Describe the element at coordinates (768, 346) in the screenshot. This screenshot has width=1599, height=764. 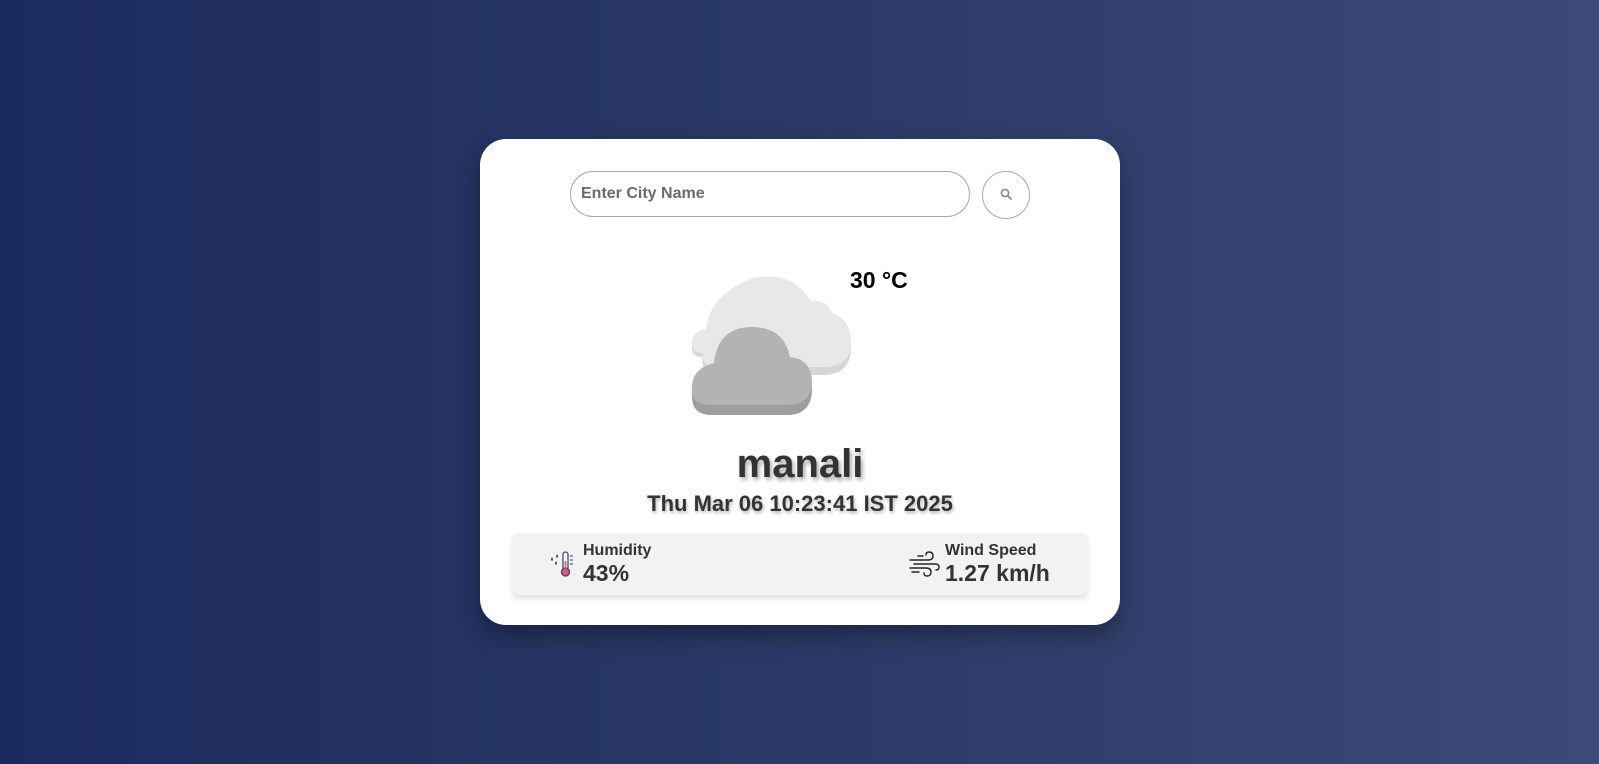
I see `cloudy-icon` at that location.